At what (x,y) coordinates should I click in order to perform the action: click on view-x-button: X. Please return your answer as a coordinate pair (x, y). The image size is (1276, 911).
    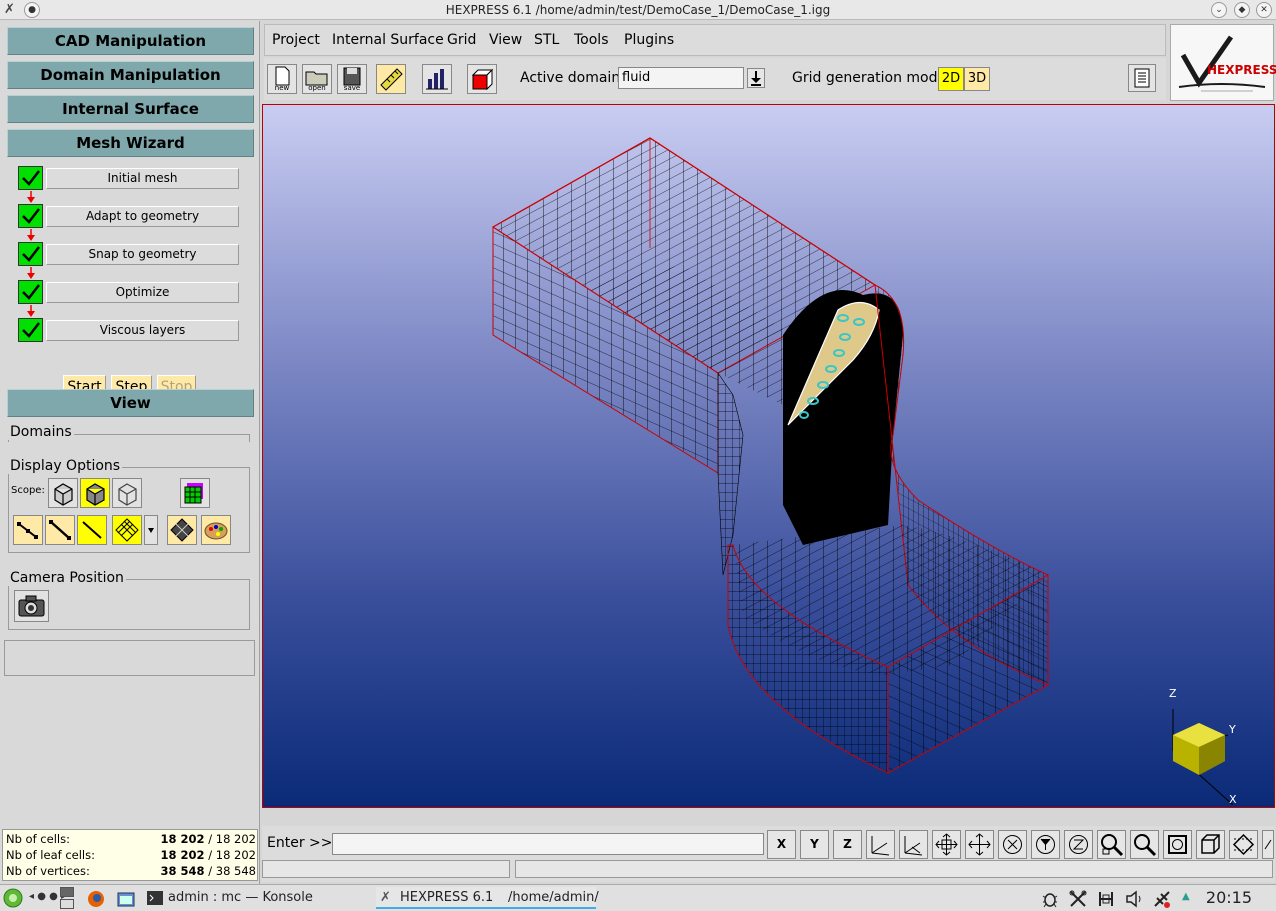
    Looking at the image, I should click on (781, 844).